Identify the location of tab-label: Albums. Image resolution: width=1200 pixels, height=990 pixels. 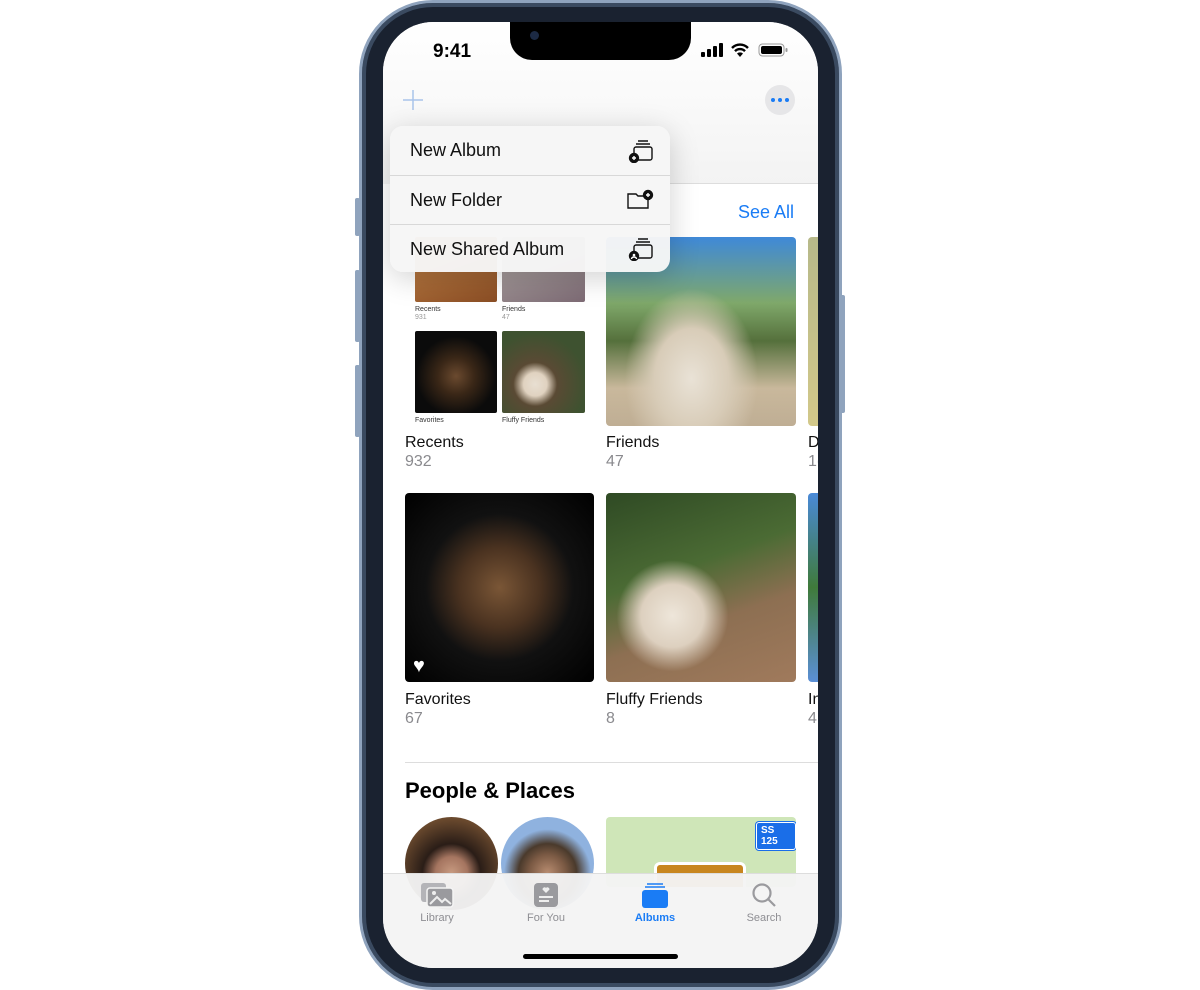
(655, 918).